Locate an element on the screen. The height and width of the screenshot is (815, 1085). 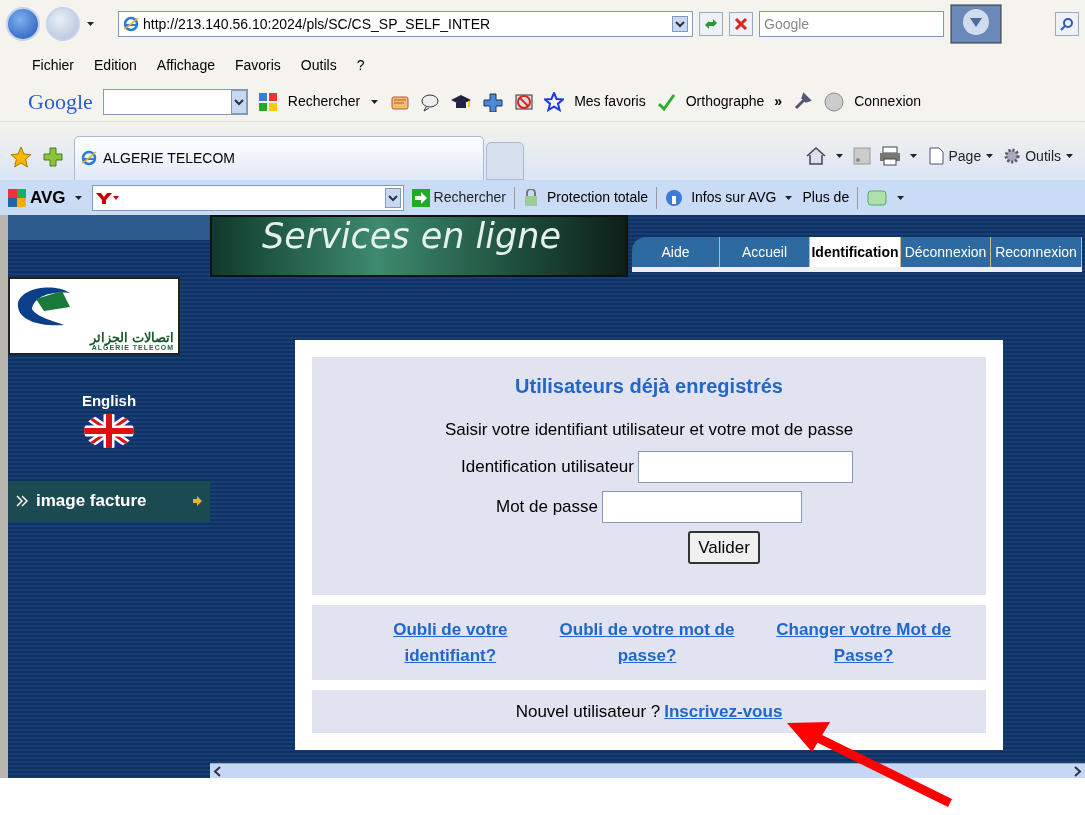
speech-bubble-icon is located at coordinates (430, 101).